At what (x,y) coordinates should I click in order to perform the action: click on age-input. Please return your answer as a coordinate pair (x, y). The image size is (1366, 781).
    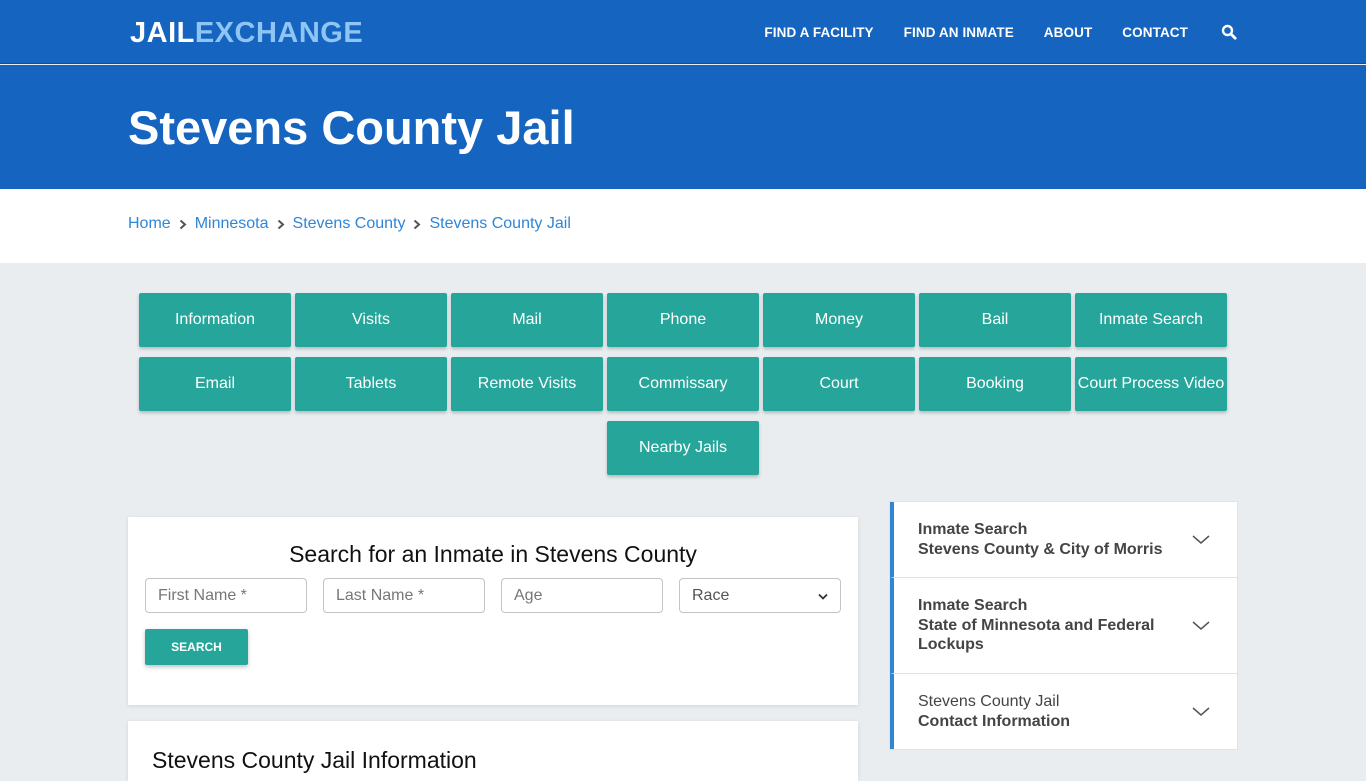
    Looking at the image, I should click on (582, 595).